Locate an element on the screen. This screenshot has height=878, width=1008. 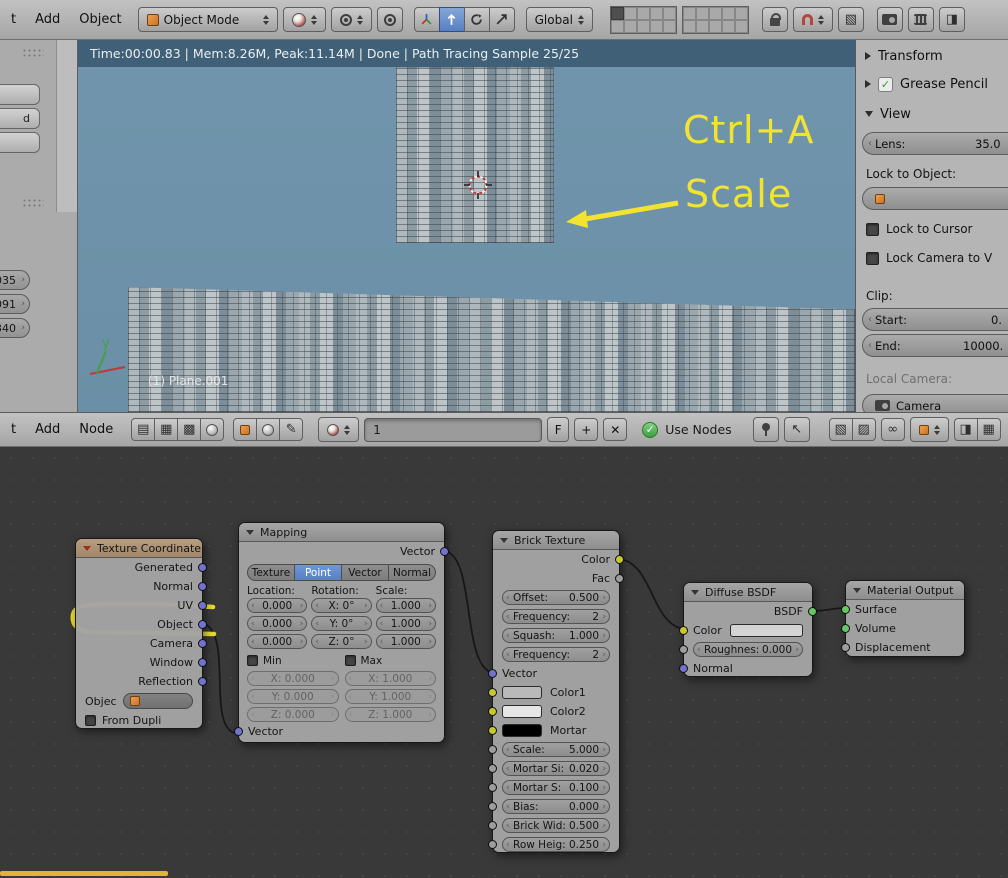
from-dupli-checkbox is located at coordinates (90, 720).